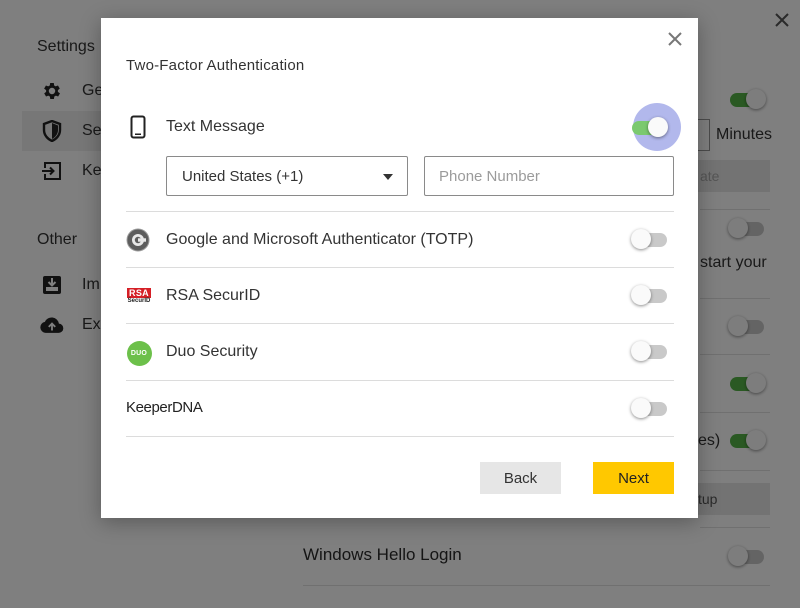  Describe the element at coordinates (649, 351) in the screenshot. I see `duo-security-toggle` at that location.